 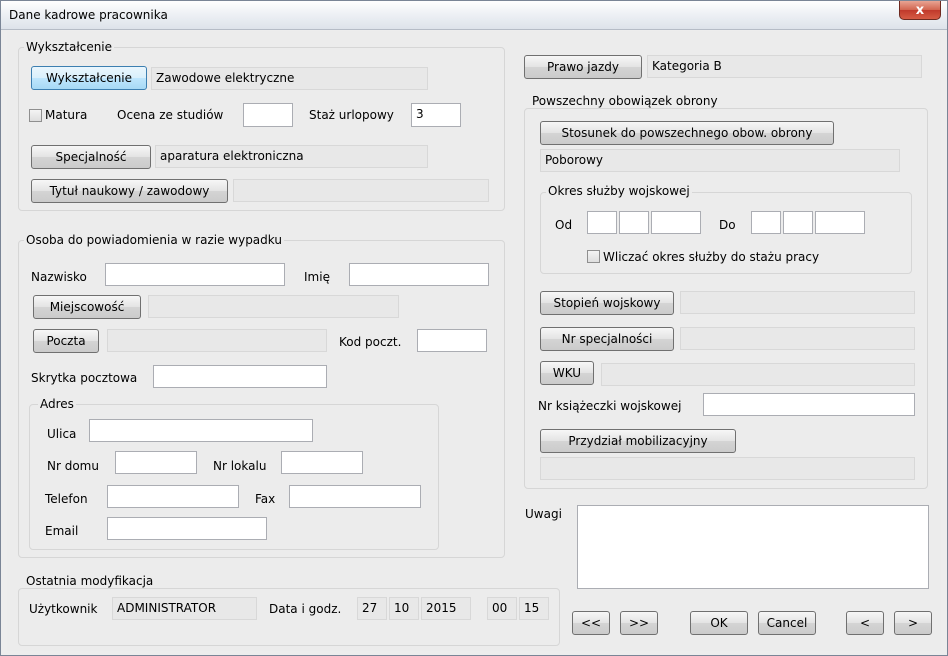 I want to click on military-relation-value: Poborowy, so click(x=720, y=160).